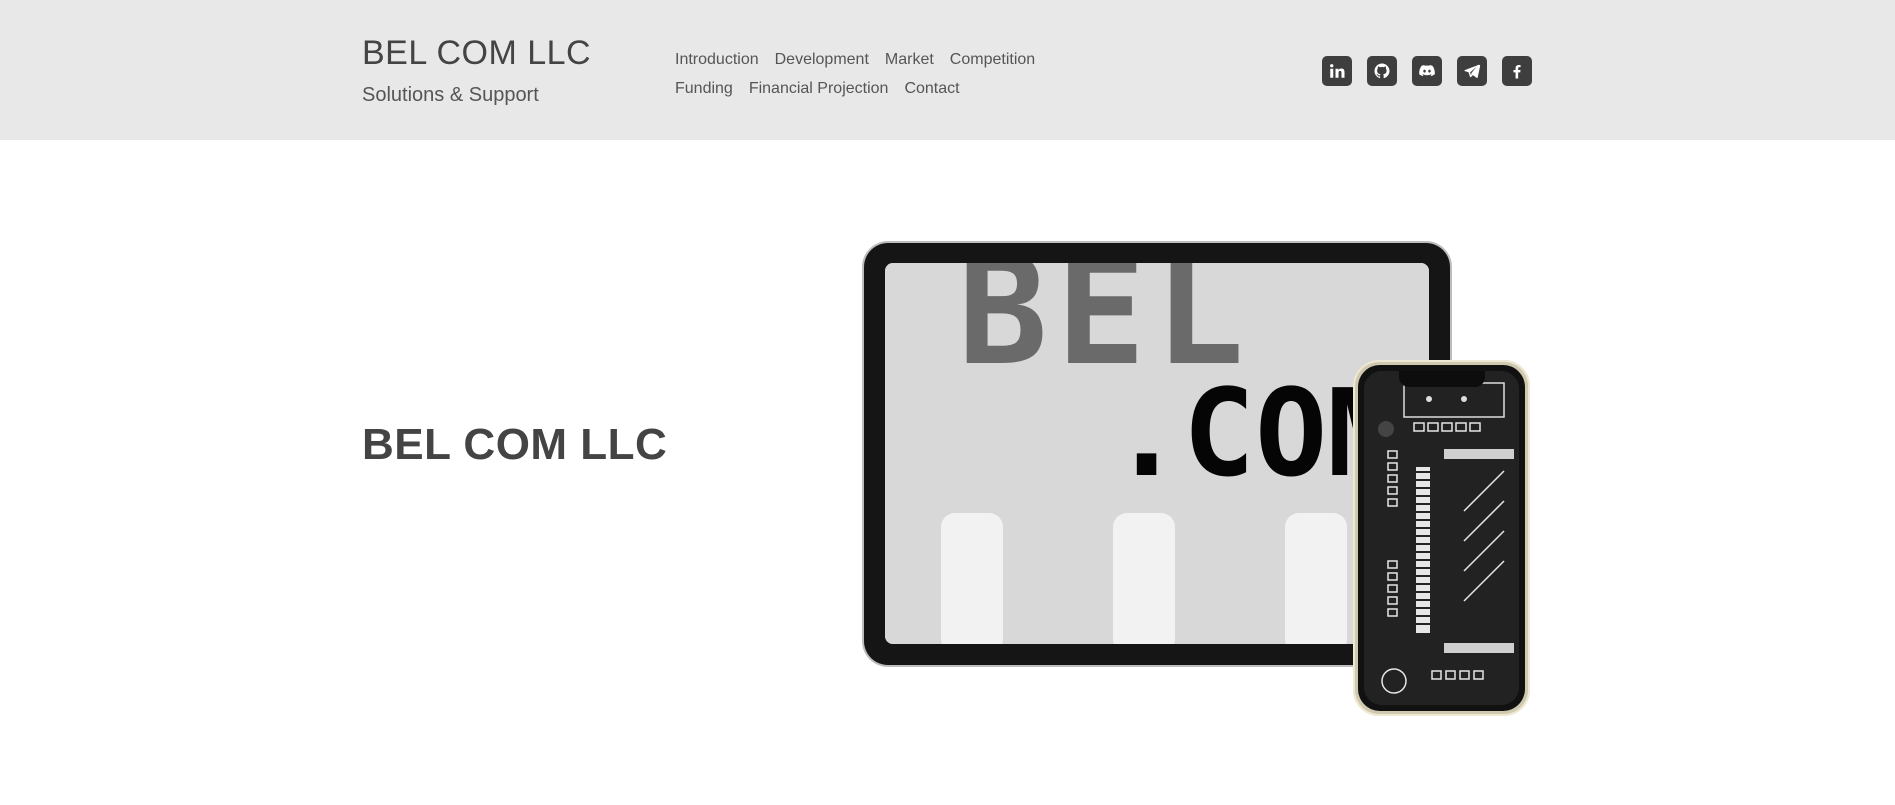  What do you see at coordinates (1337, 71) in the screenshot?
I see `linkedin-icon` at bounding box center [1337, 71].